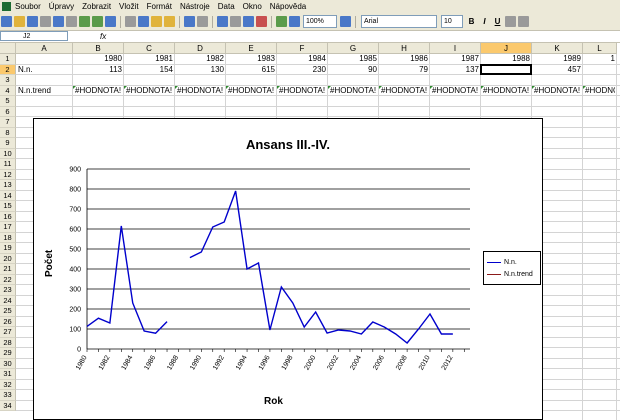 This screenshot has height=420, width=620. I want to click on row-header-9: 9, so click(8, 143).